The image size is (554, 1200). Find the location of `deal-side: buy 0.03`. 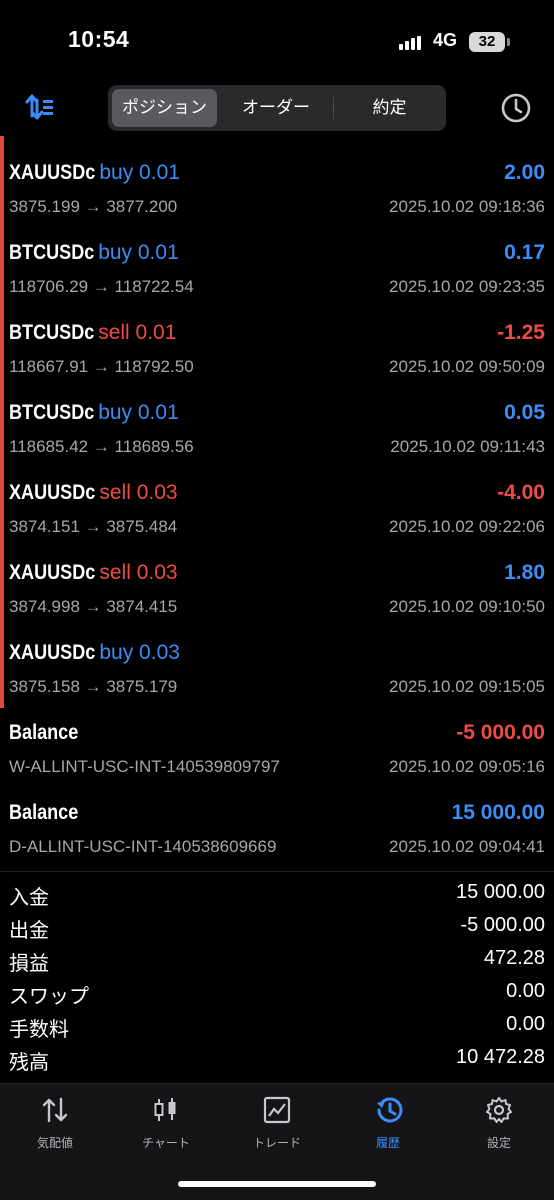

deal-side: buy 0.03 is located at coordinates (139, 652).